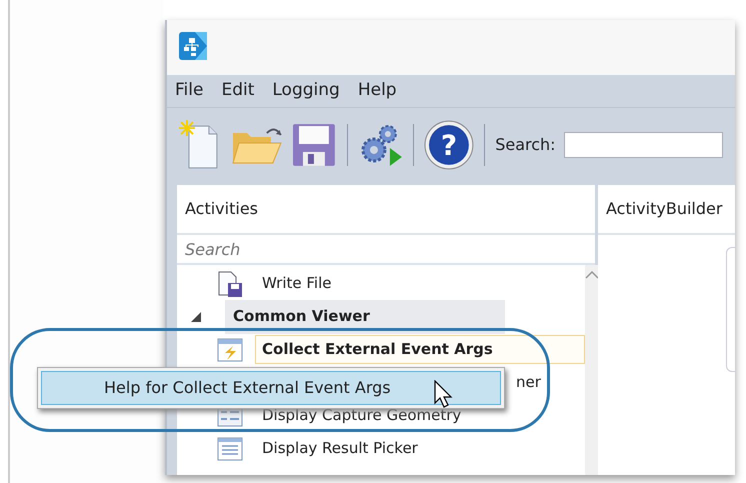 Image resolution: width=746 pixels, height=483 pixels. Describe the element at coordinates (230, 283) in the screenshot. I see `file-save-icon` at that location.